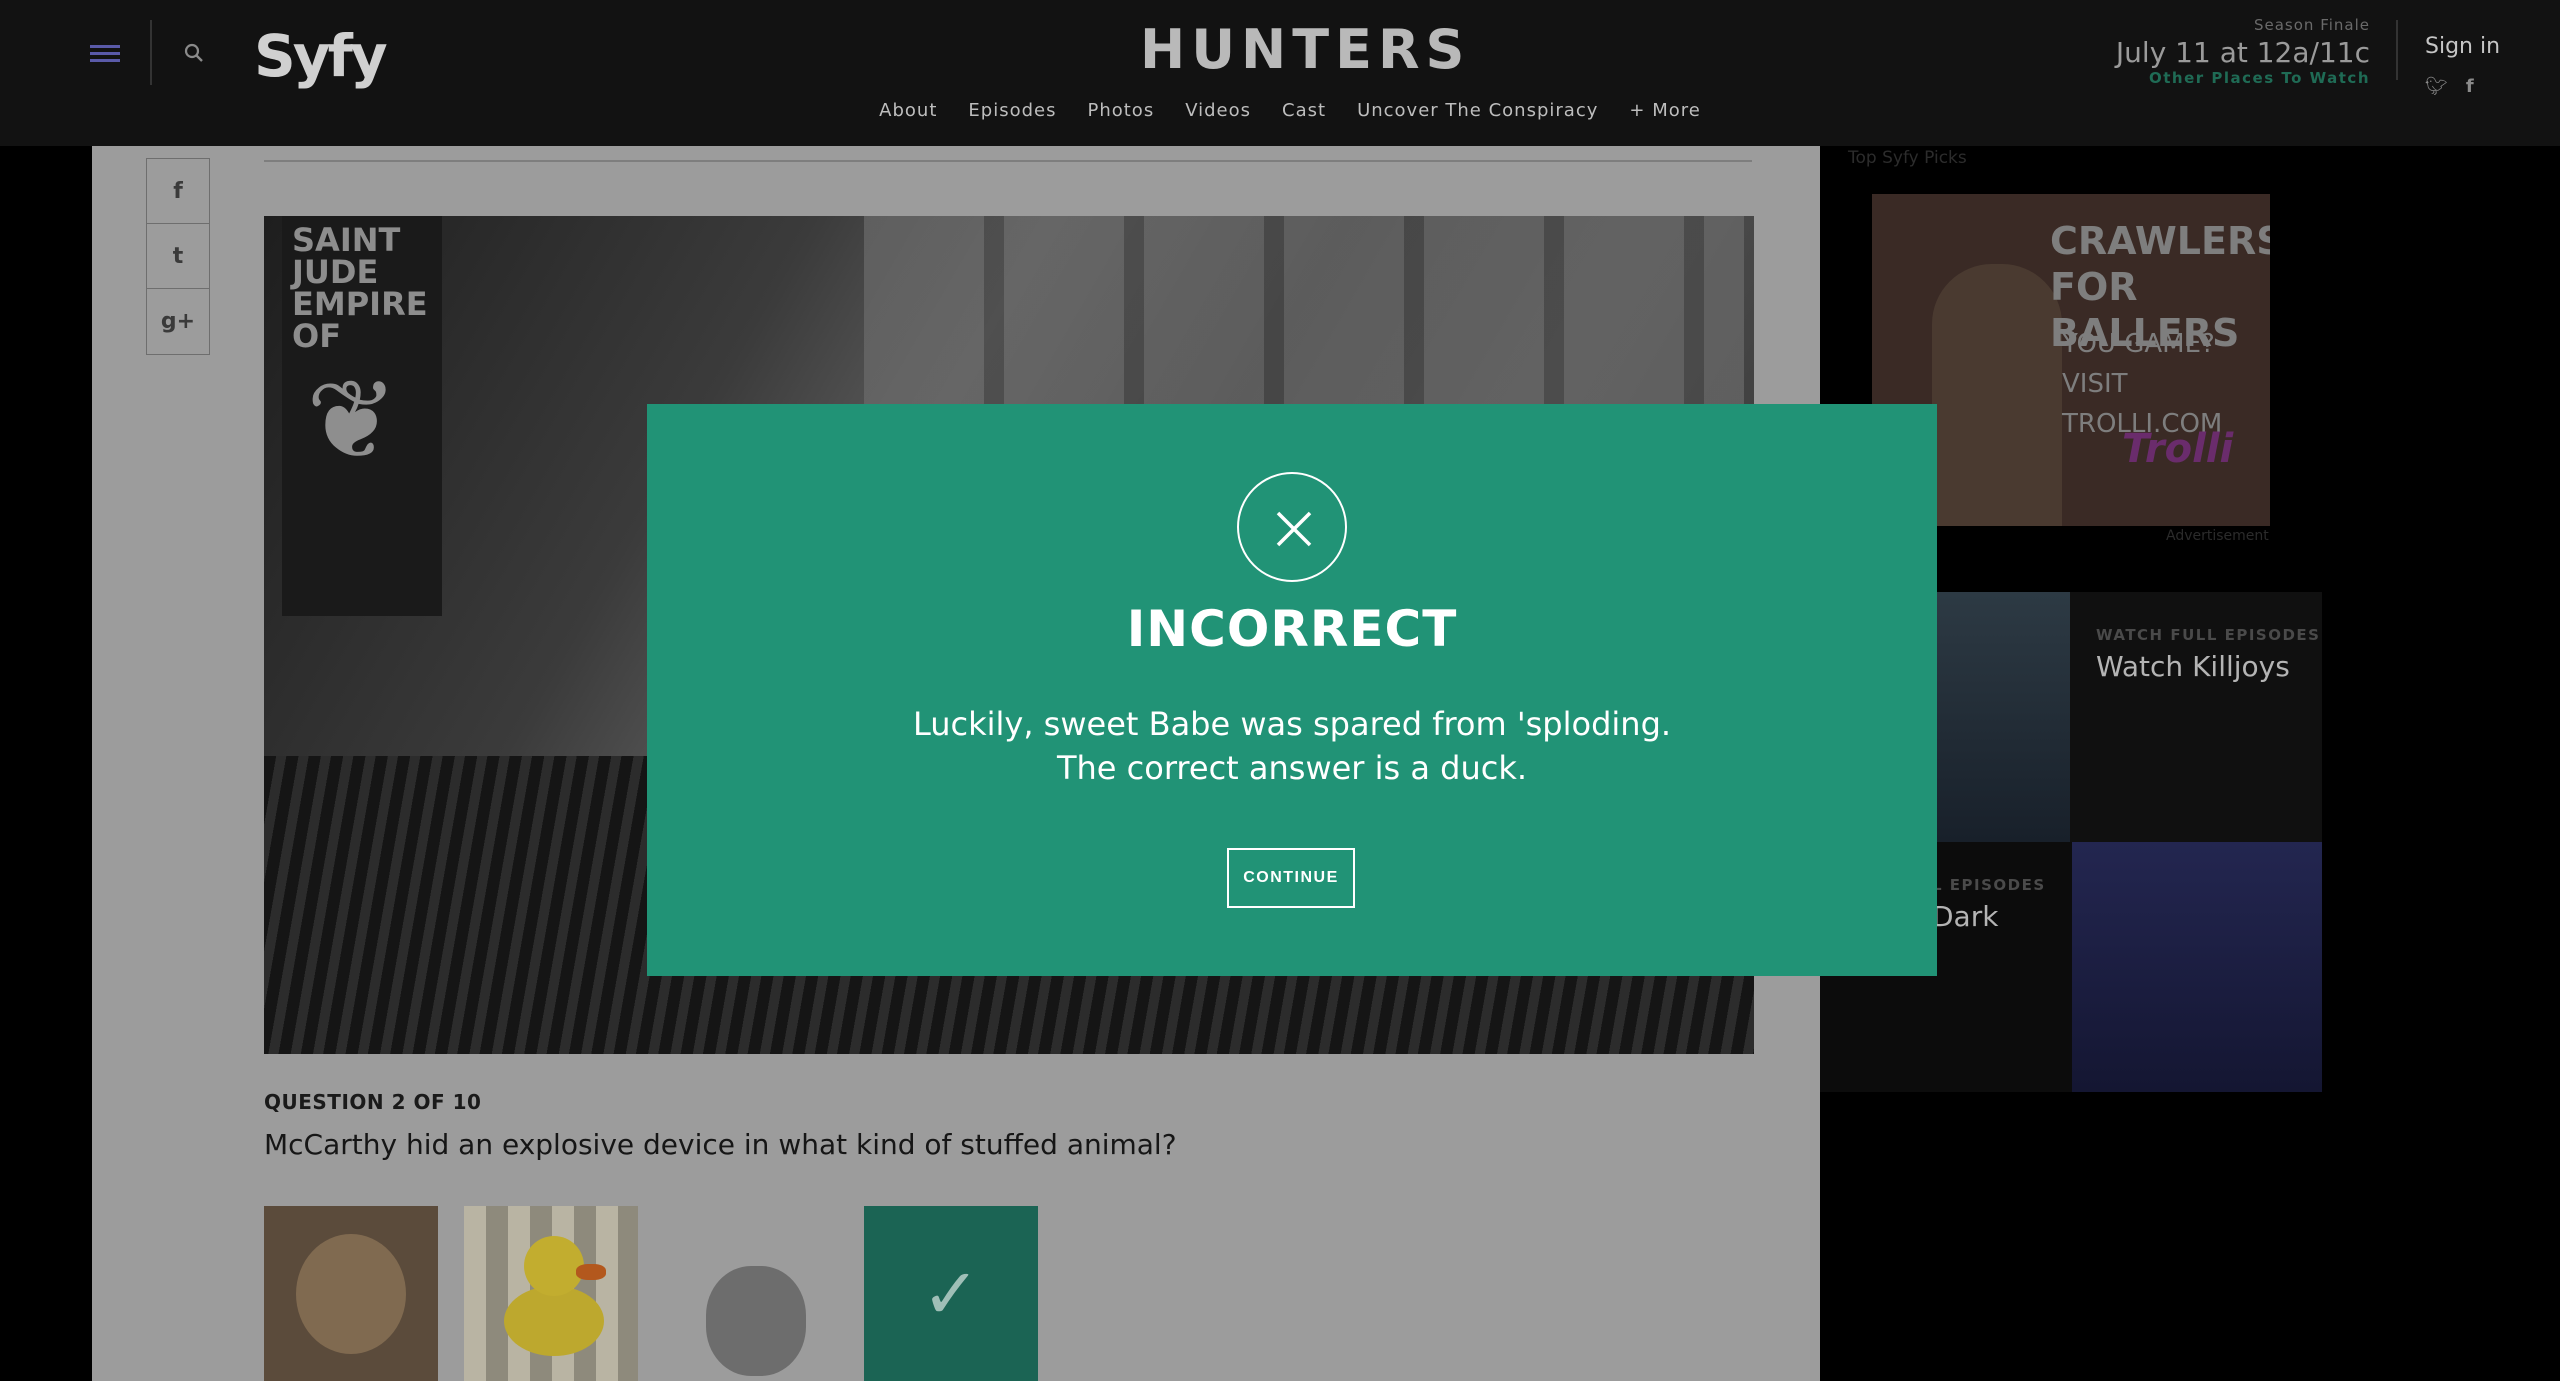 The width and height of the screenshot is (2560, 1381). What do you see at coordinates (1302, 49) in the screenshot?
I see `show-title: HUNTERS` at bounding box center [1302, 49].